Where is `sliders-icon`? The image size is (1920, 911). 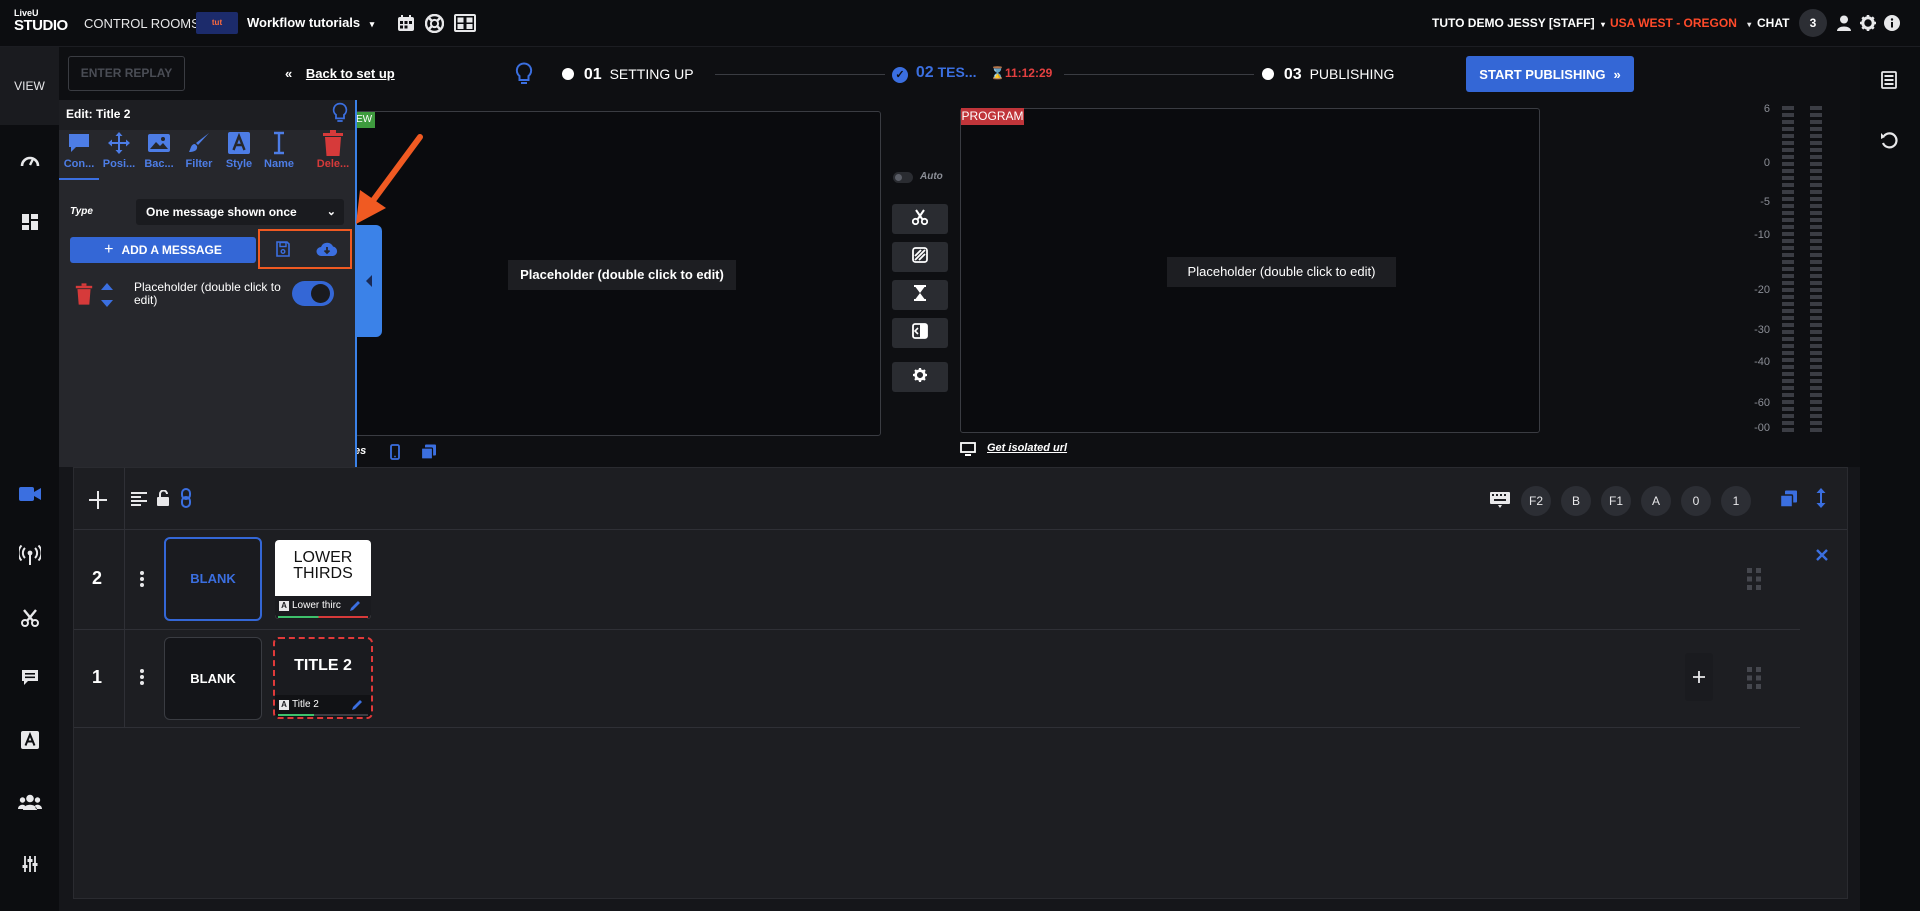
sliders-icon is located at coordinates (30, 864).